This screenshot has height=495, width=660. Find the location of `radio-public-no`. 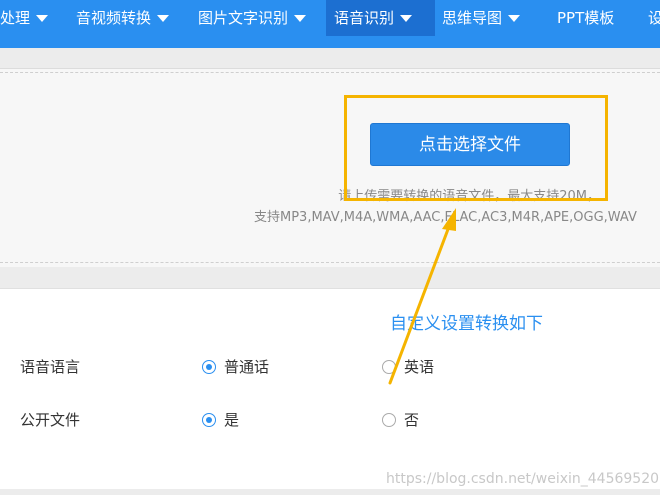

radio-public-no is located at coordinates (389, 420).